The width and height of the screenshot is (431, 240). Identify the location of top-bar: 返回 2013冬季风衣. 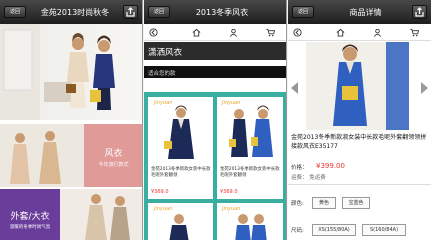
(215, 12).